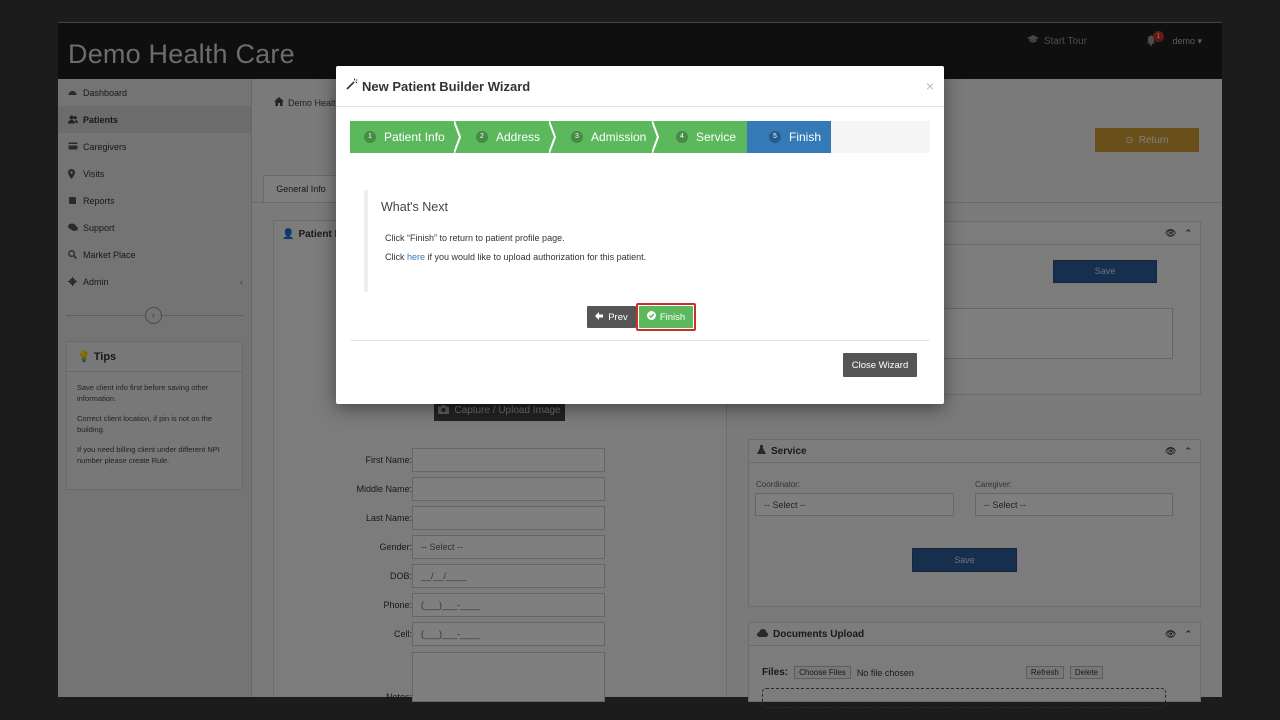 Image resolution: width=1280 pixels, height=720 pixels. Describe the element at coordinates (414, 207) in the screenshot. I see `whats-next-title: What's Next` at that location.